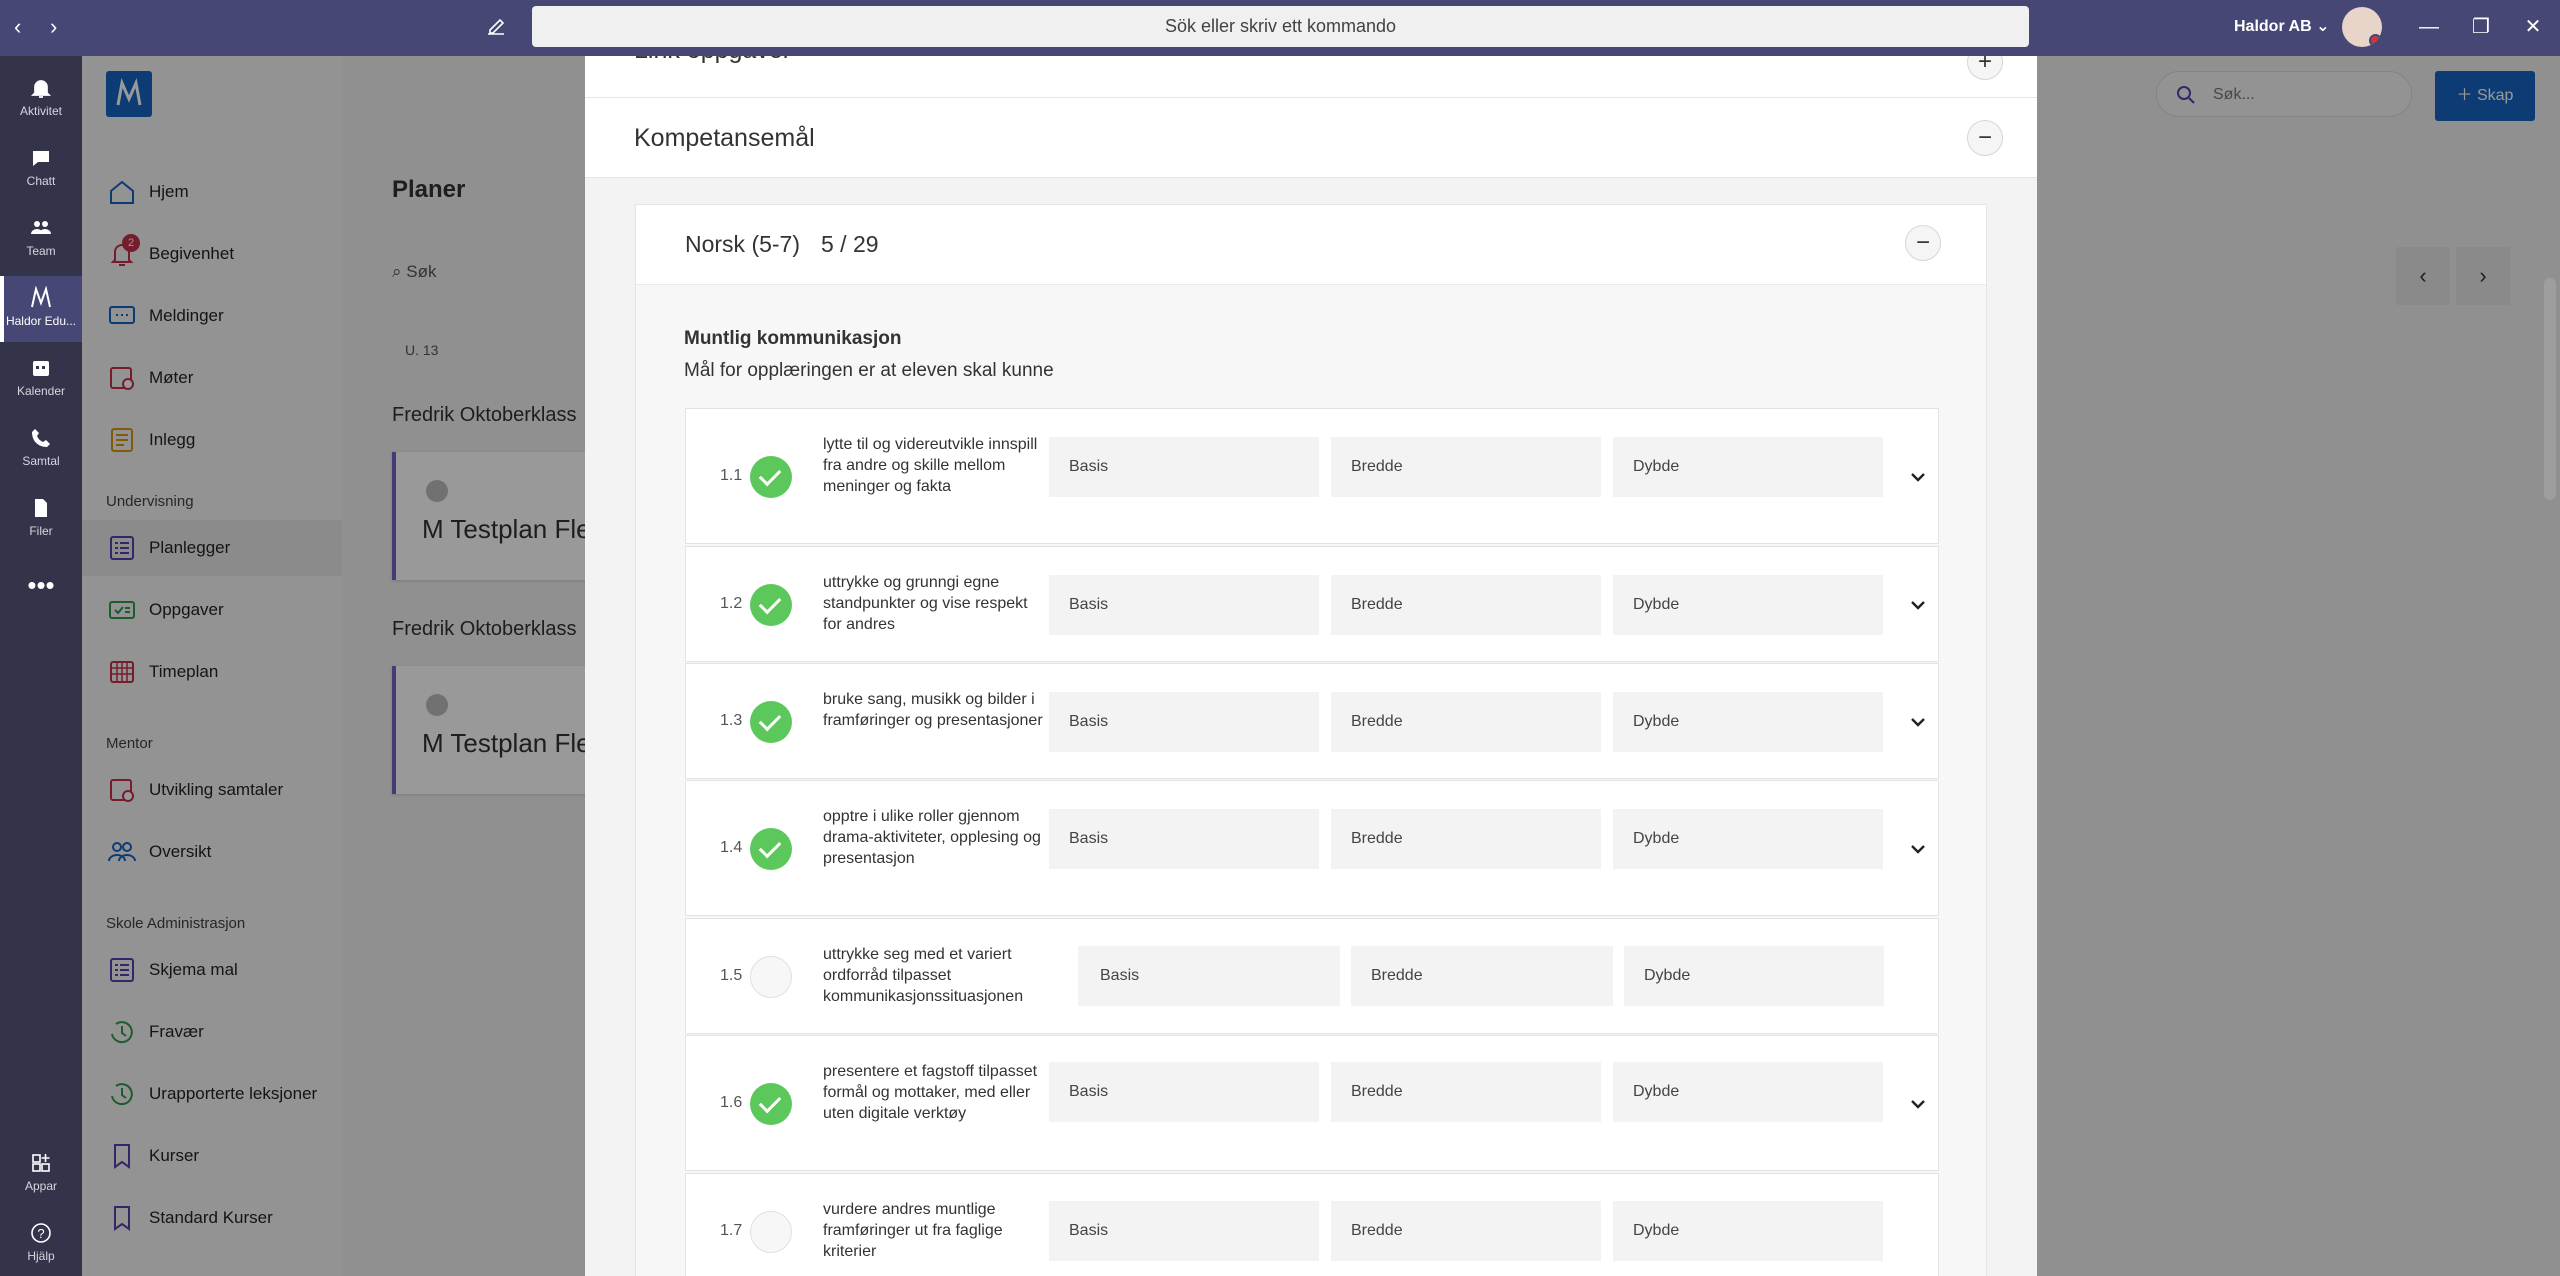 This screenshot has width=2560, height=1276. What do you see at coordinates (41, 99) in the screenshot?
I see `rail-aktivitet: Aktivitet` at bounding box center [41, 99].